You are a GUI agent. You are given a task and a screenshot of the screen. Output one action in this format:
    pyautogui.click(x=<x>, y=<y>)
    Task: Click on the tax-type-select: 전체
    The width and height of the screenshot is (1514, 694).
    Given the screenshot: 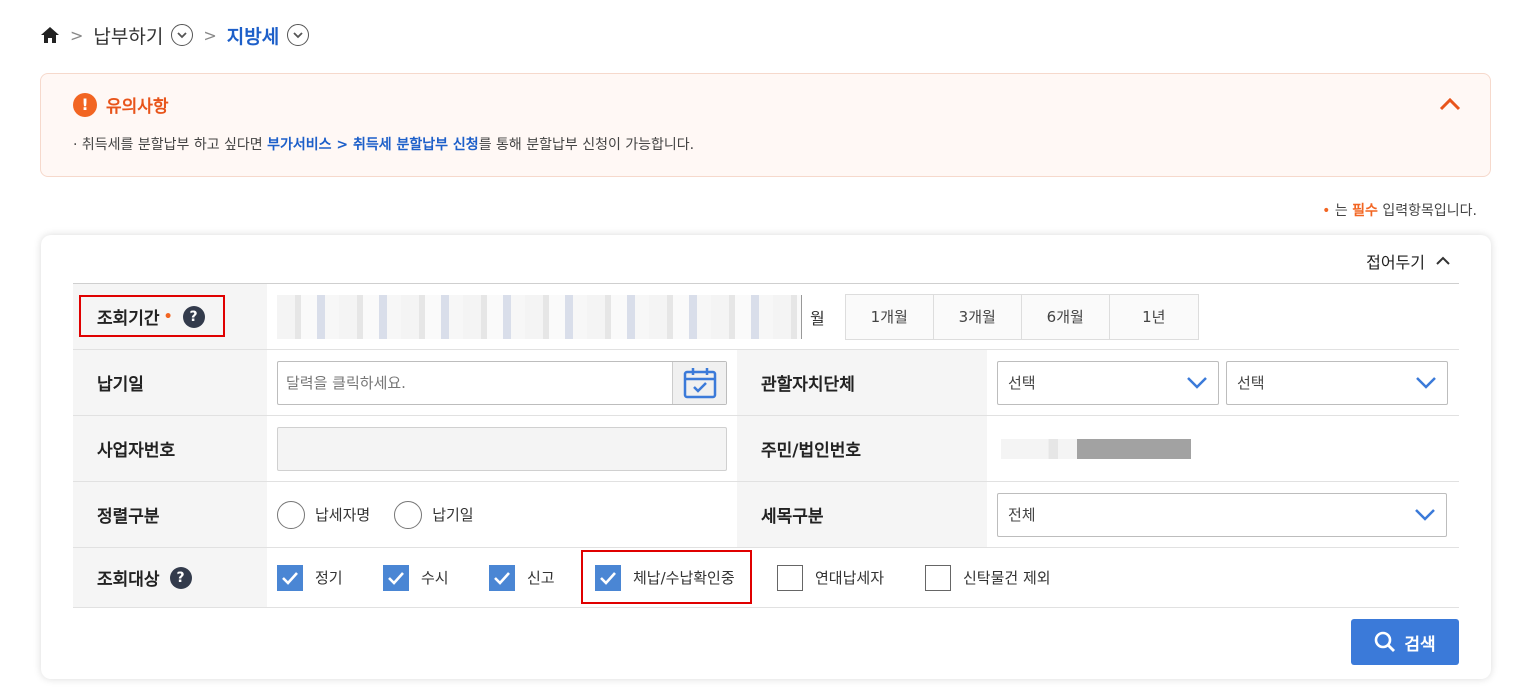 What is the action you would take?
    pyautogui.click(x=1222, y=514)
    